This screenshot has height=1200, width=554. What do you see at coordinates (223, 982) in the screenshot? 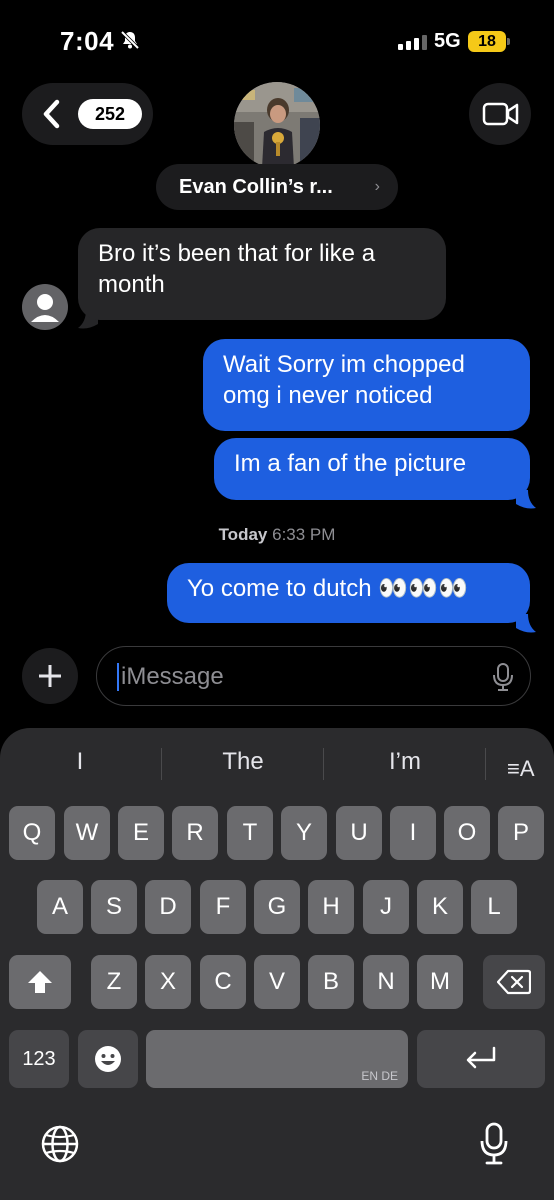
I see `key-c: C` at bounding box center [223, 982].